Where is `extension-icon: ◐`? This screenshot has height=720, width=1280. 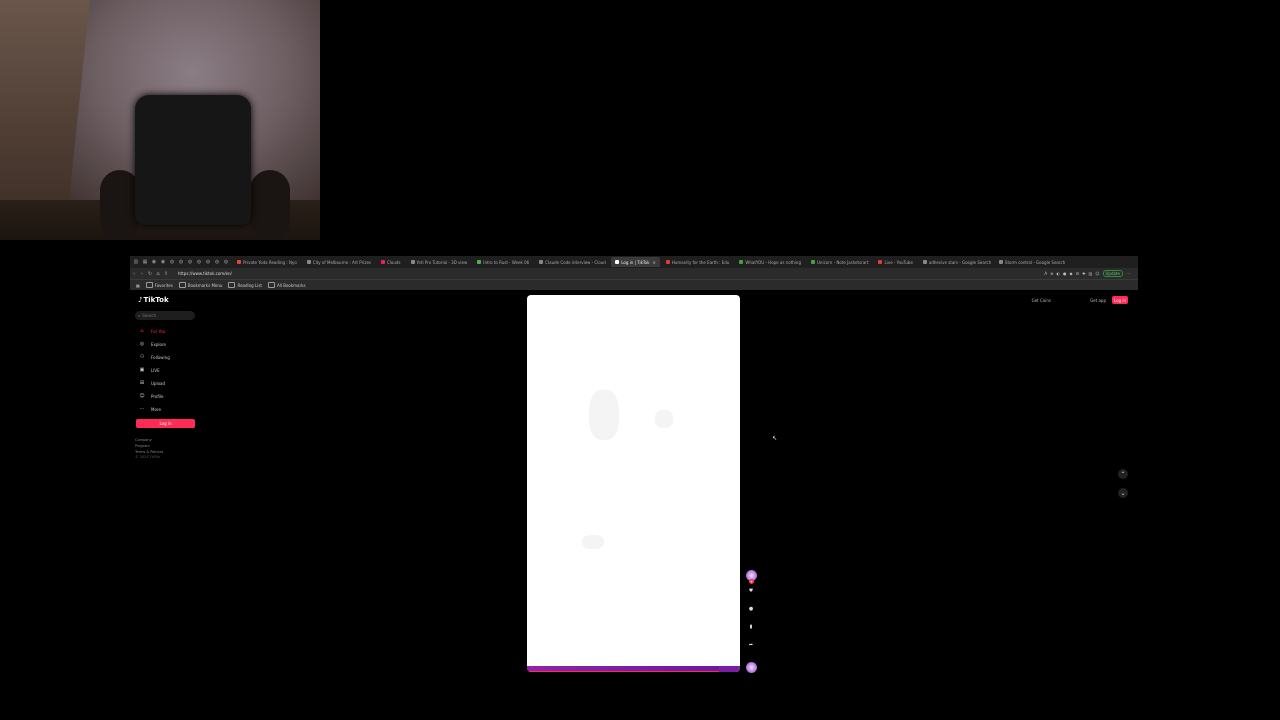
extension-icon: ◐ is located at coordinates (1059, 273).